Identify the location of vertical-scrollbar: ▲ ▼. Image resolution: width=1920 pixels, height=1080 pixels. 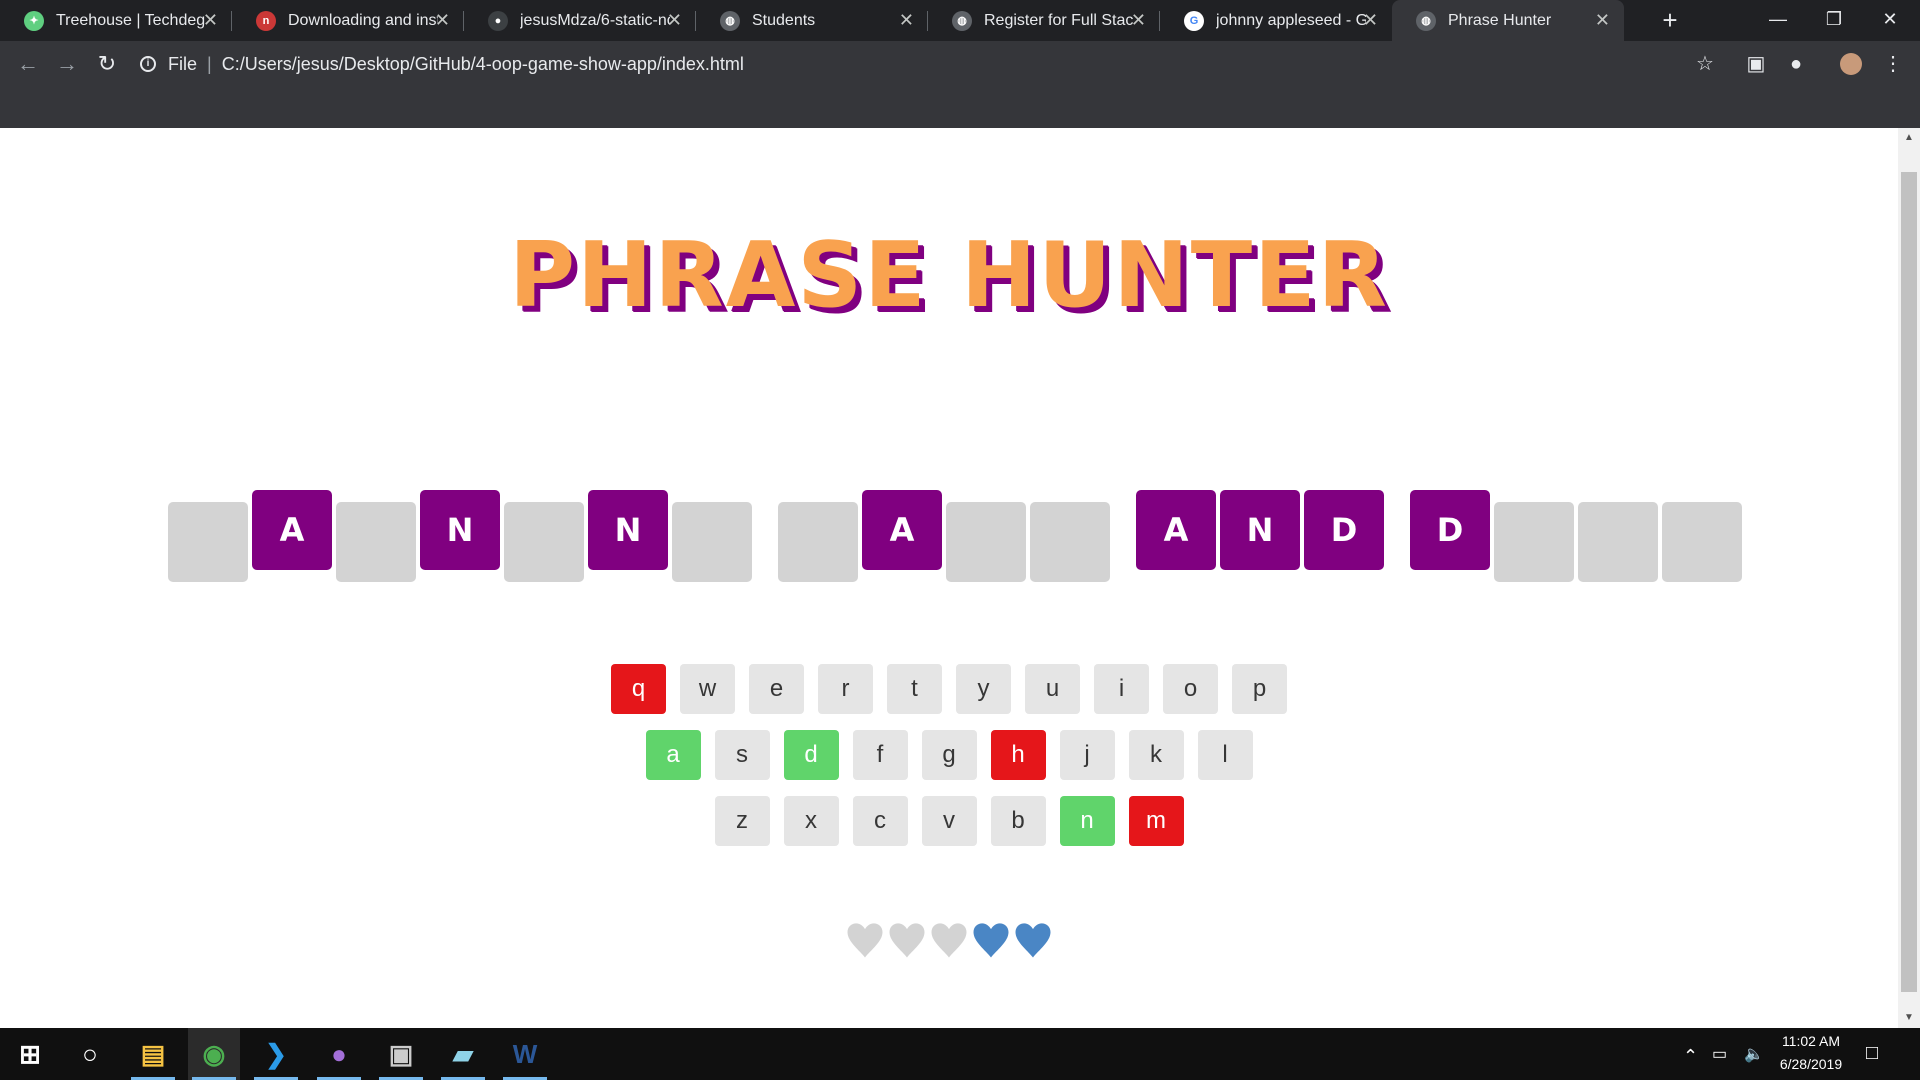
(1909, 578).